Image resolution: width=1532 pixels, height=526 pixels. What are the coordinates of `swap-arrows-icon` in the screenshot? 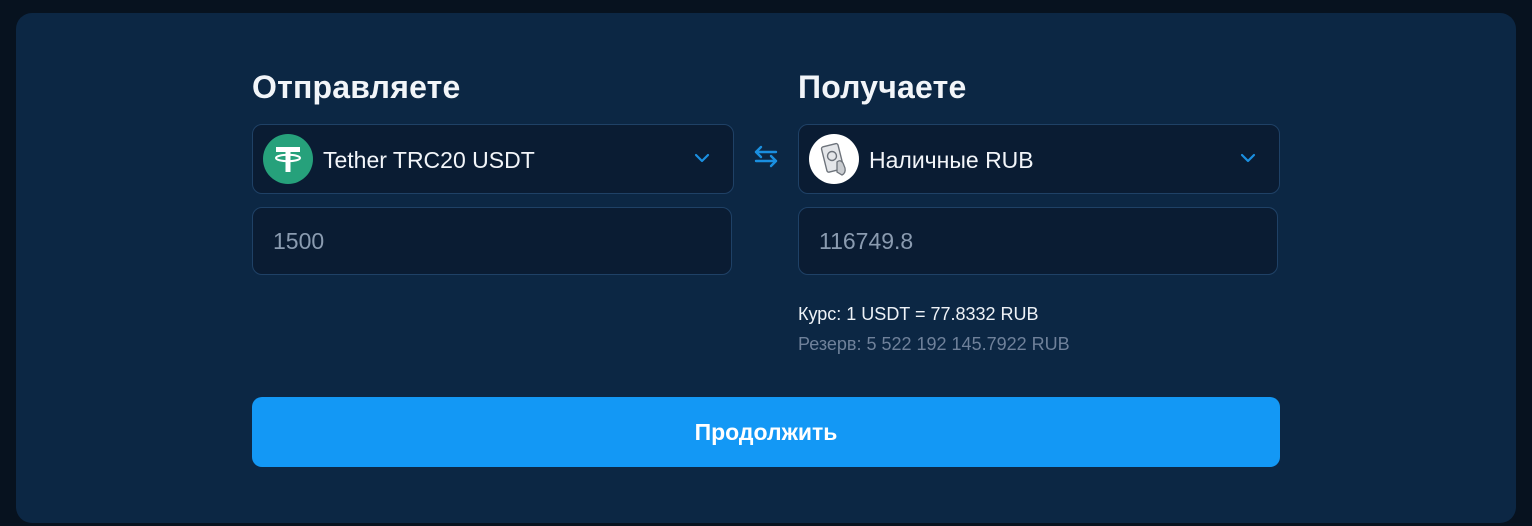 It's located at (766, 156).